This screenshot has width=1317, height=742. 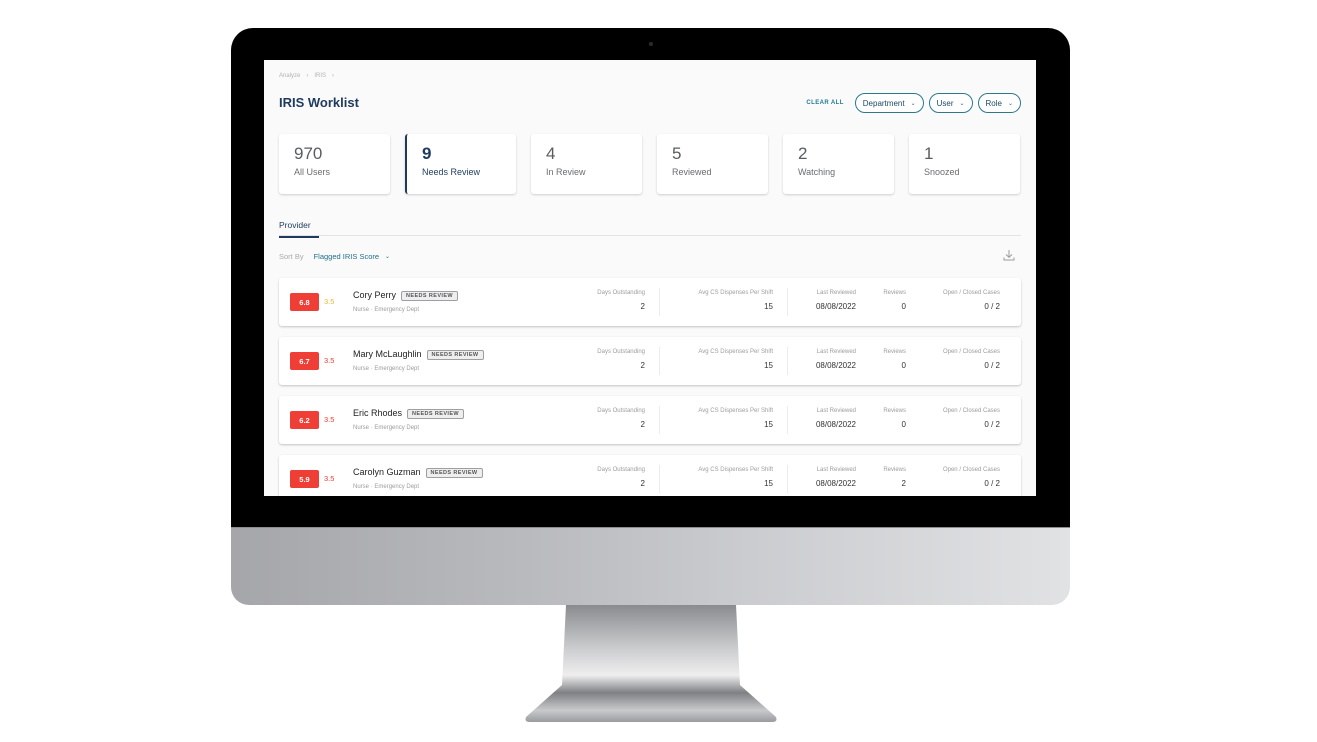 I want to click on stat-card-watching: 2 Watching, so click(x=838, y=164).